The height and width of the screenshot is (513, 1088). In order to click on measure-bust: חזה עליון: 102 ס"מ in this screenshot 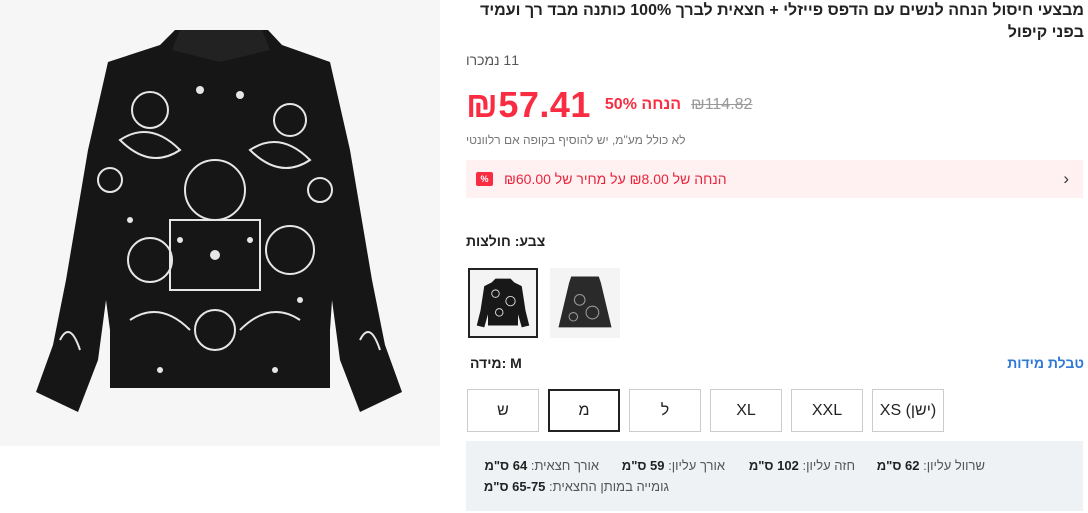, I will do `click(801, 465)`.